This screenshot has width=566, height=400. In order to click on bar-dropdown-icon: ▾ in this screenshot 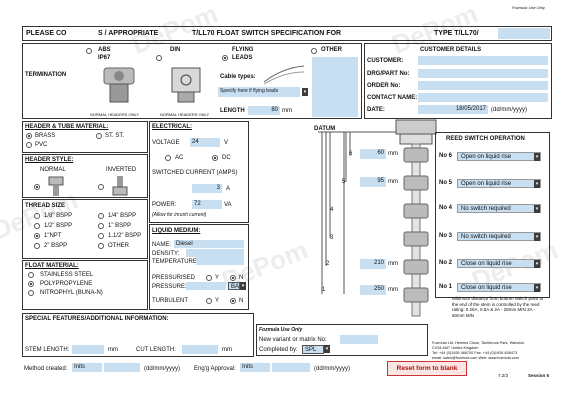, I will do `click(243, 286)`.